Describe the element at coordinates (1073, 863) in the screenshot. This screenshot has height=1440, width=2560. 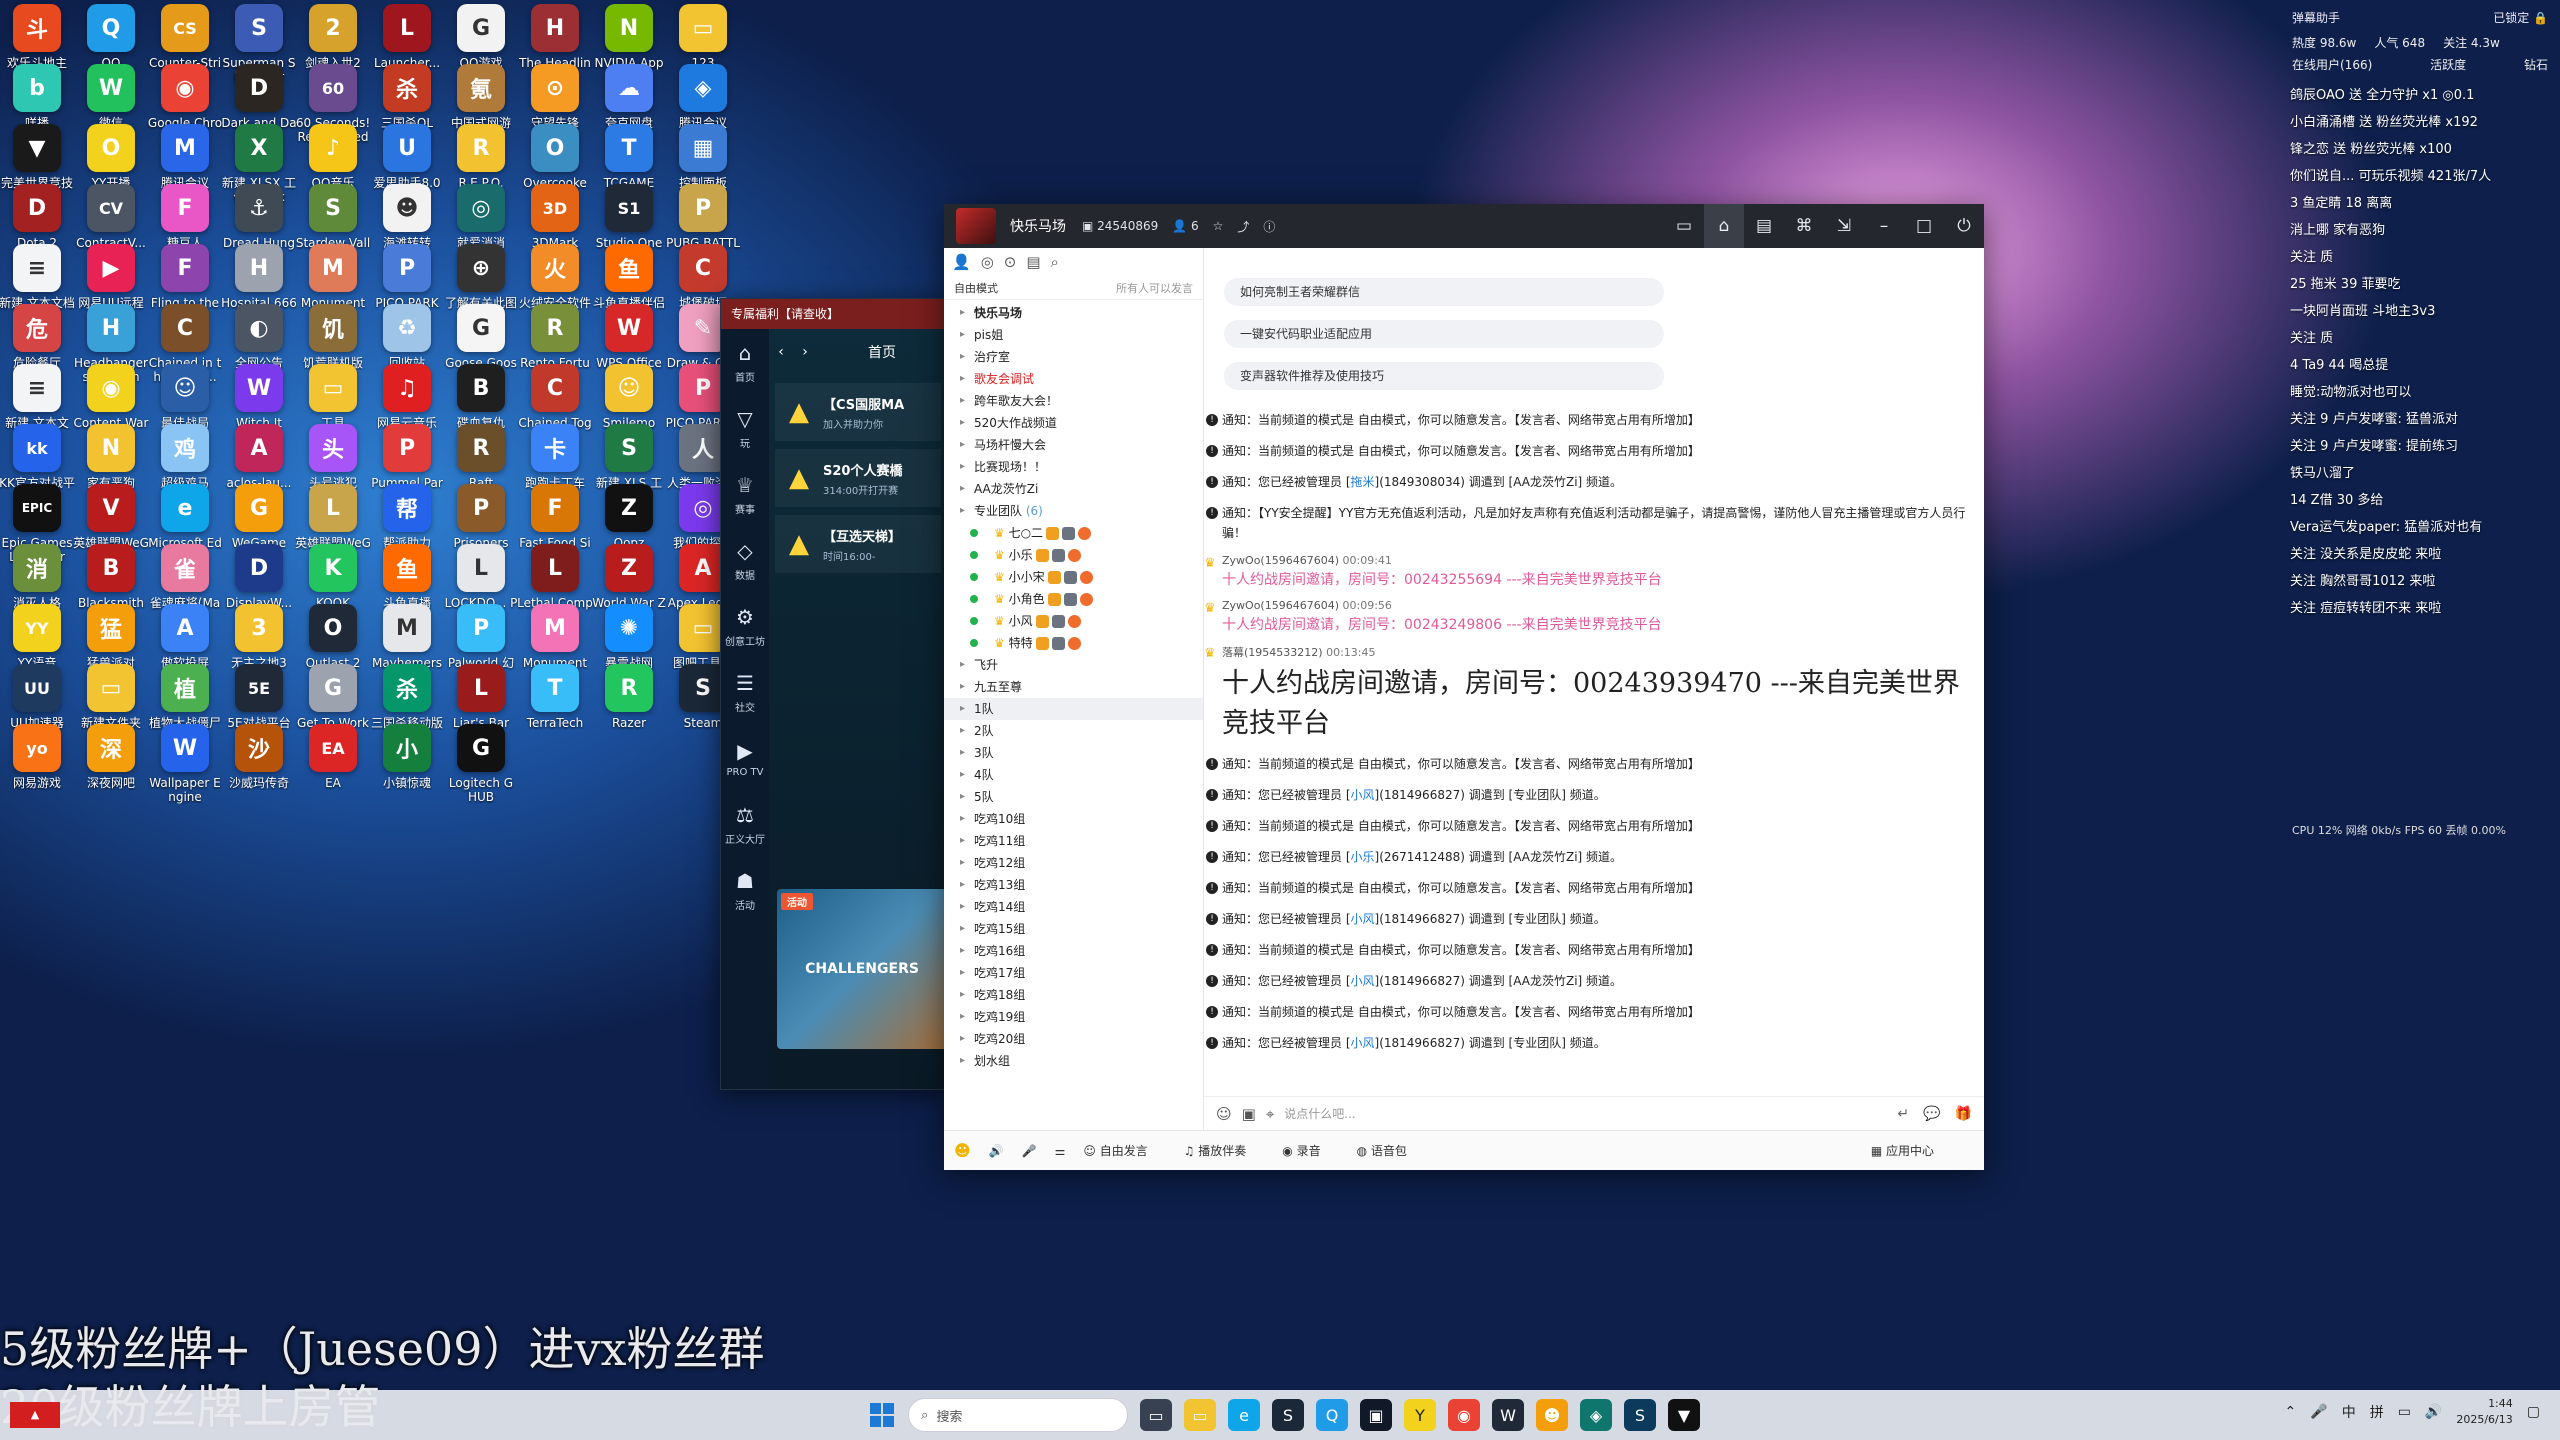
I see `channel-item: ▸ 吃鸡12组` at that location.